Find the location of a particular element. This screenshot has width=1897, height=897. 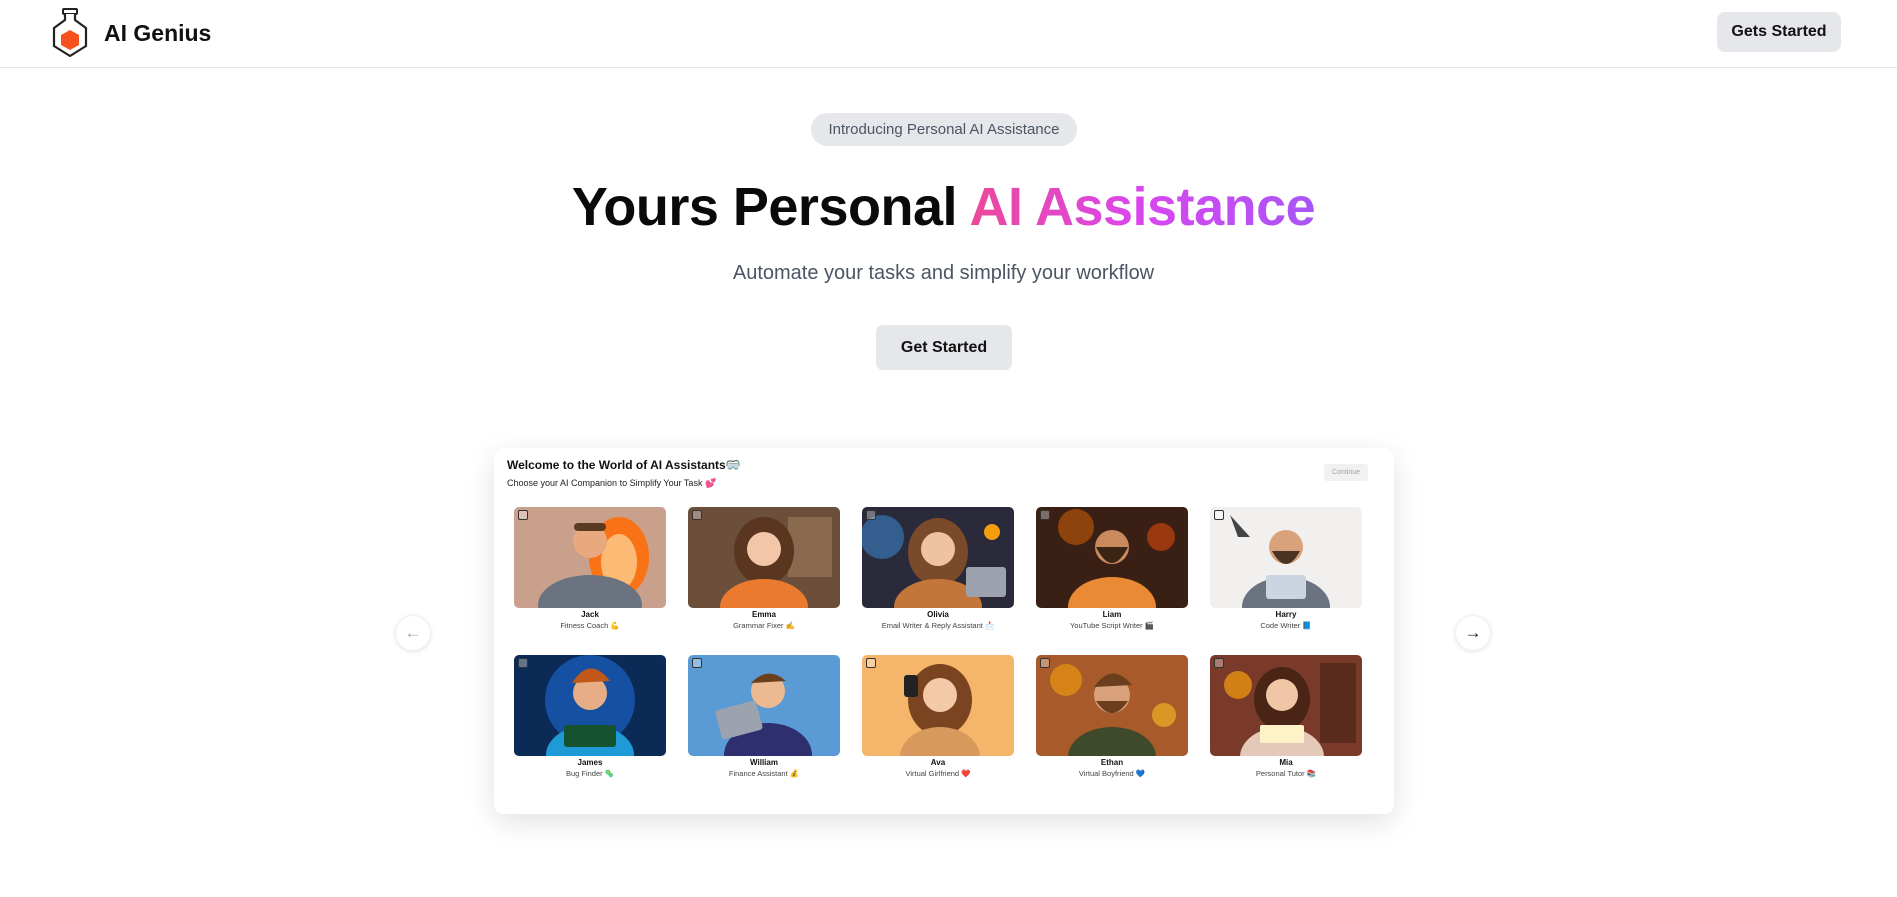

assistant-name: Jack is located at coordinates (590, 614).